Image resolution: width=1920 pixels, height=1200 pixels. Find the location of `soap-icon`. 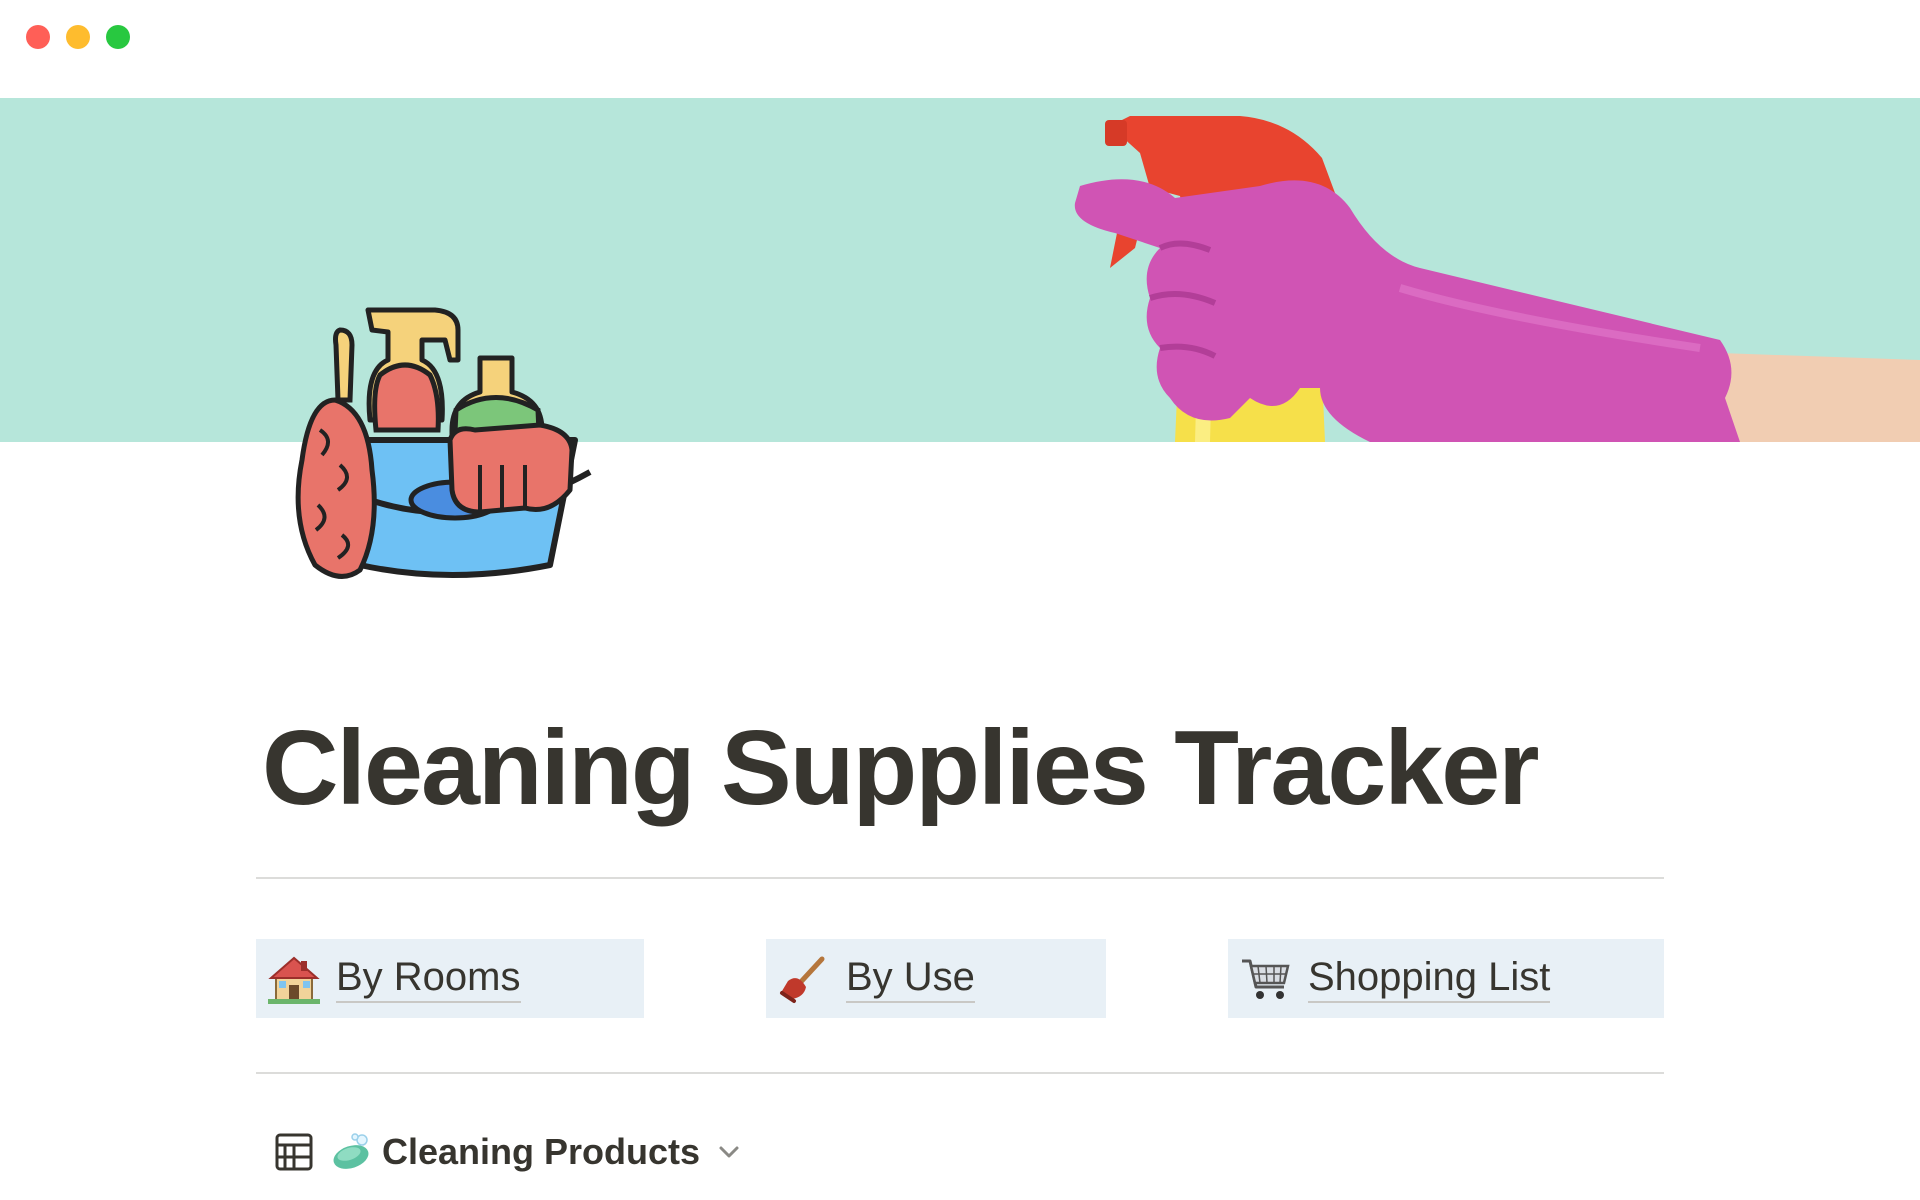

soap-icon is located at coordinates (351, 1151).